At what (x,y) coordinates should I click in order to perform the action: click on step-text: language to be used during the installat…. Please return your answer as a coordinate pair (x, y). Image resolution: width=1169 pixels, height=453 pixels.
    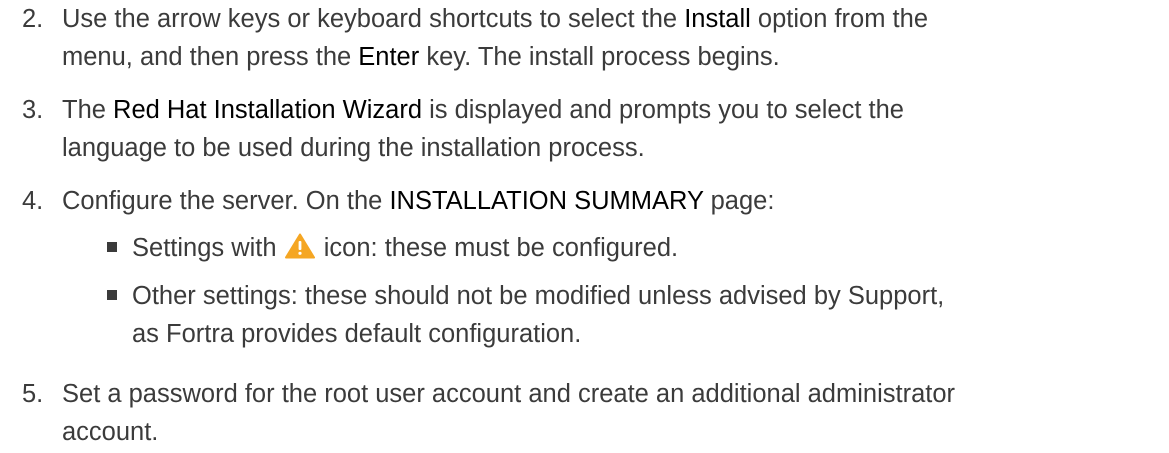
    Looking at the image, I should click on (353, 148).